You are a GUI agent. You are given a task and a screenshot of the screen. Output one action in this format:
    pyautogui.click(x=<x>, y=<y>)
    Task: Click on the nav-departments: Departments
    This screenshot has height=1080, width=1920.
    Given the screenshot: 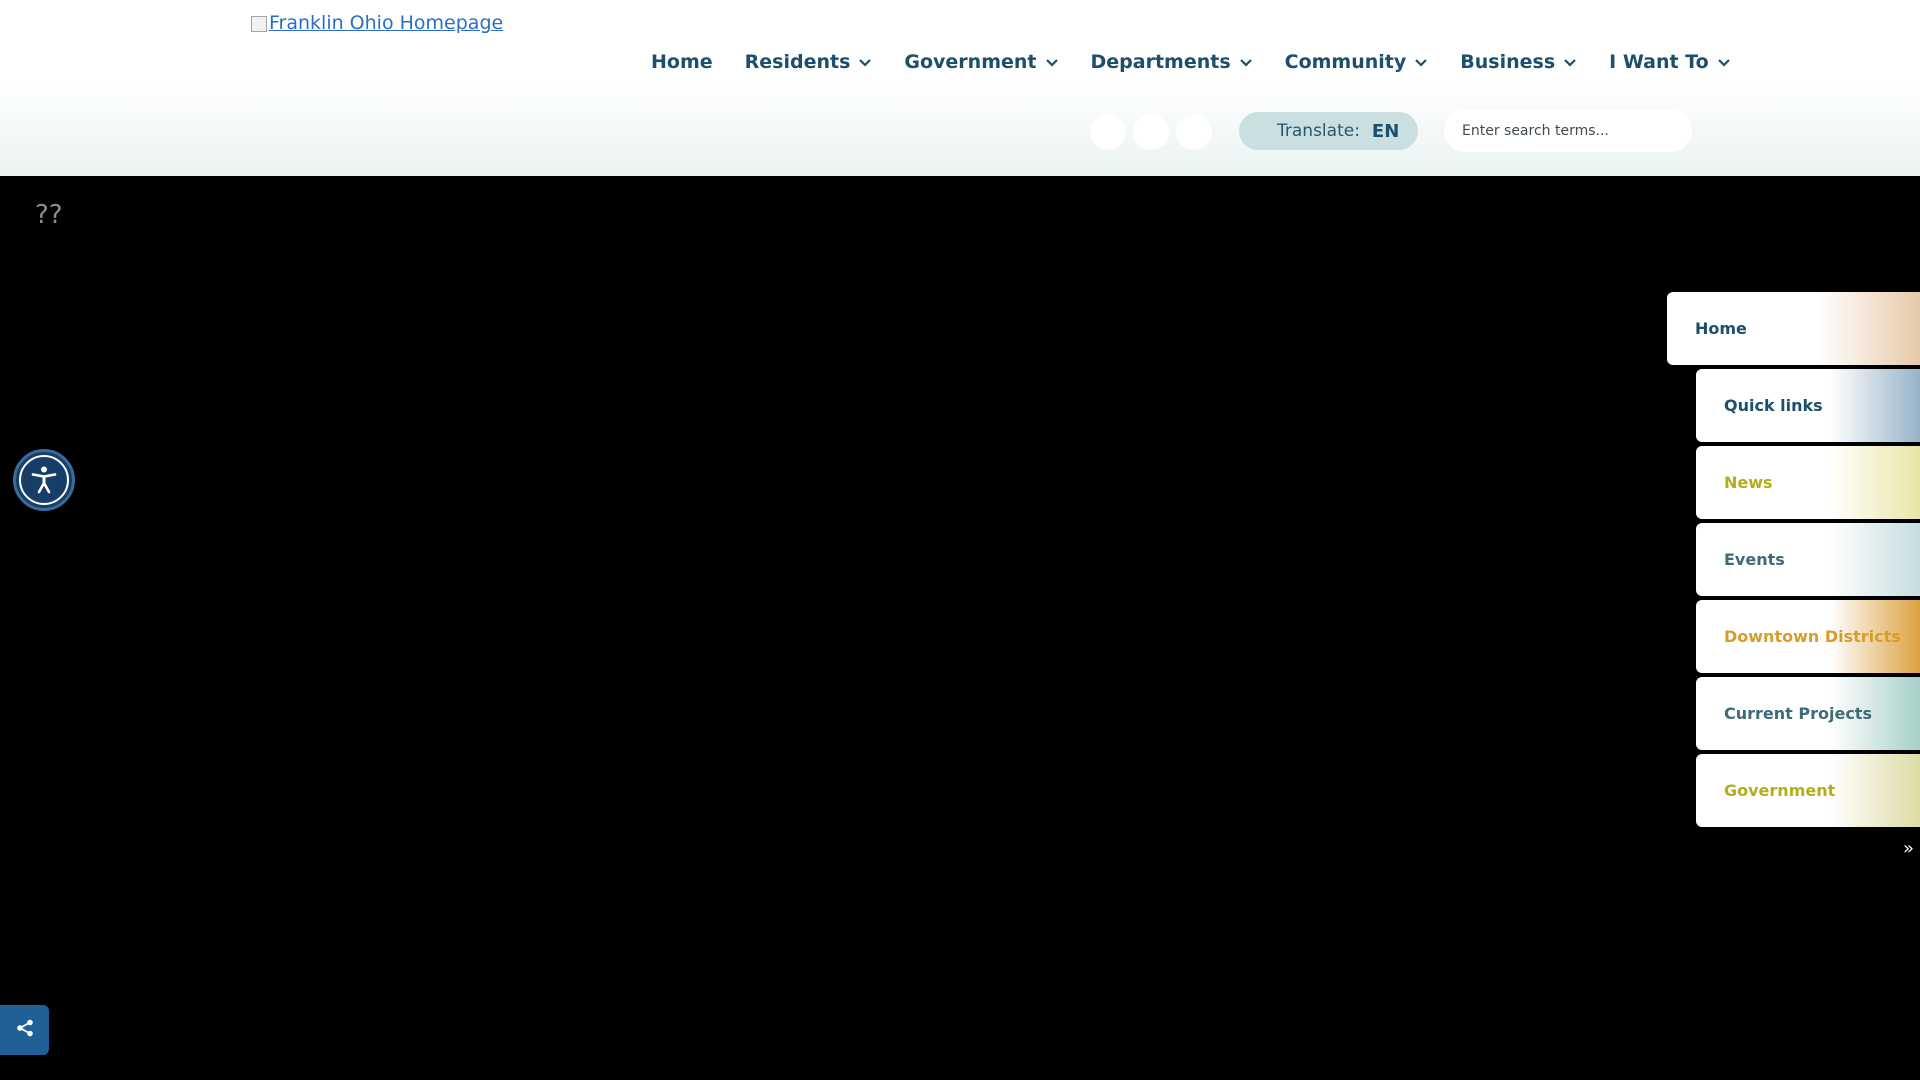 What is the action you would take?
    pyautogui.click(x=1172, y=62)
    